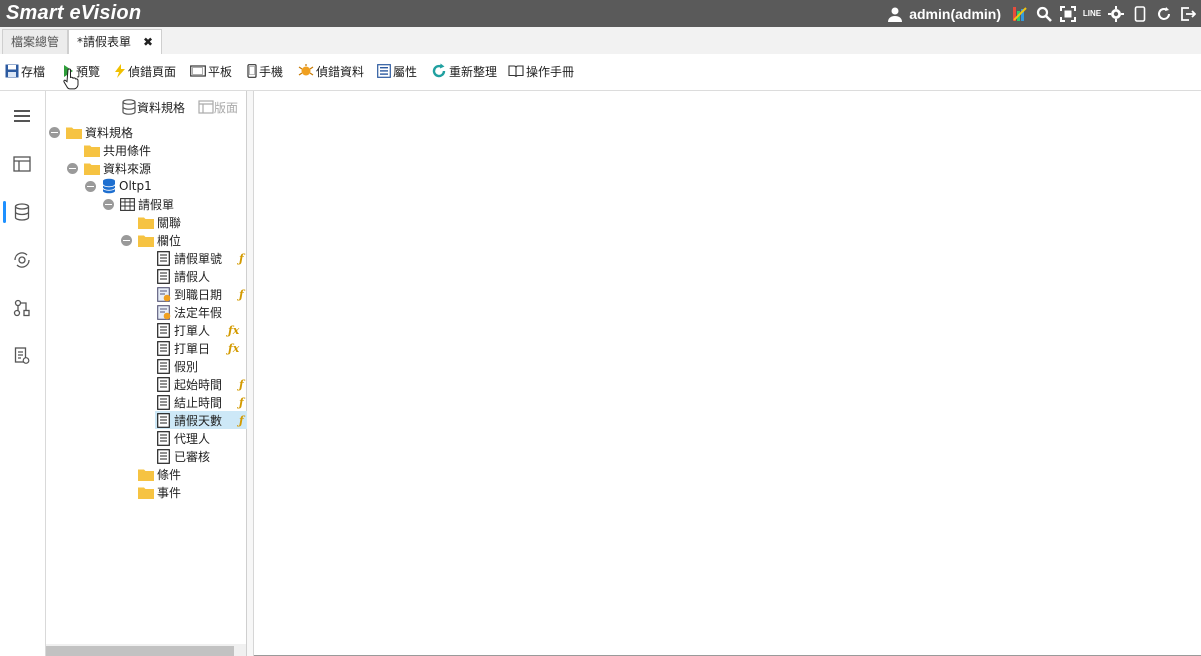  Describe the element at coordinates (192, 330) in the screenshot. I see `tree-node-label: 打單人` at that location.